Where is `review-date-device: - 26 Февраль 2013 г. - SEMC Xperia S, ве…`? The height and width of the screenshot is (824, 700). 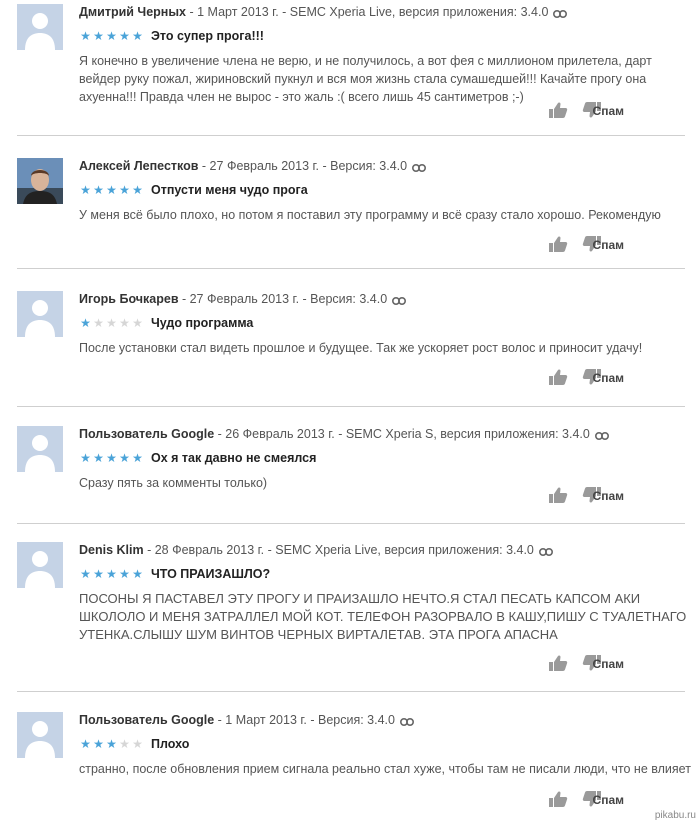 review-date-device: - 26 Февраль 2013 г. - SEMC Xperia S, ве… is located at coordinates (402, 434).